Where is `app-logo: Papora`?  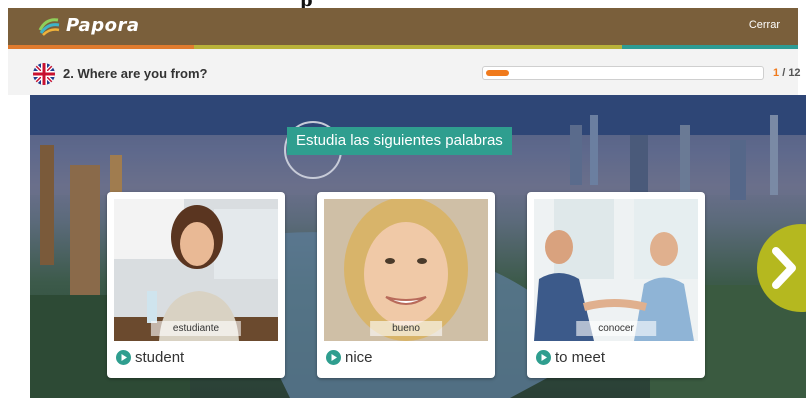
app-logo: Papora is located at coordinates (88, 25).